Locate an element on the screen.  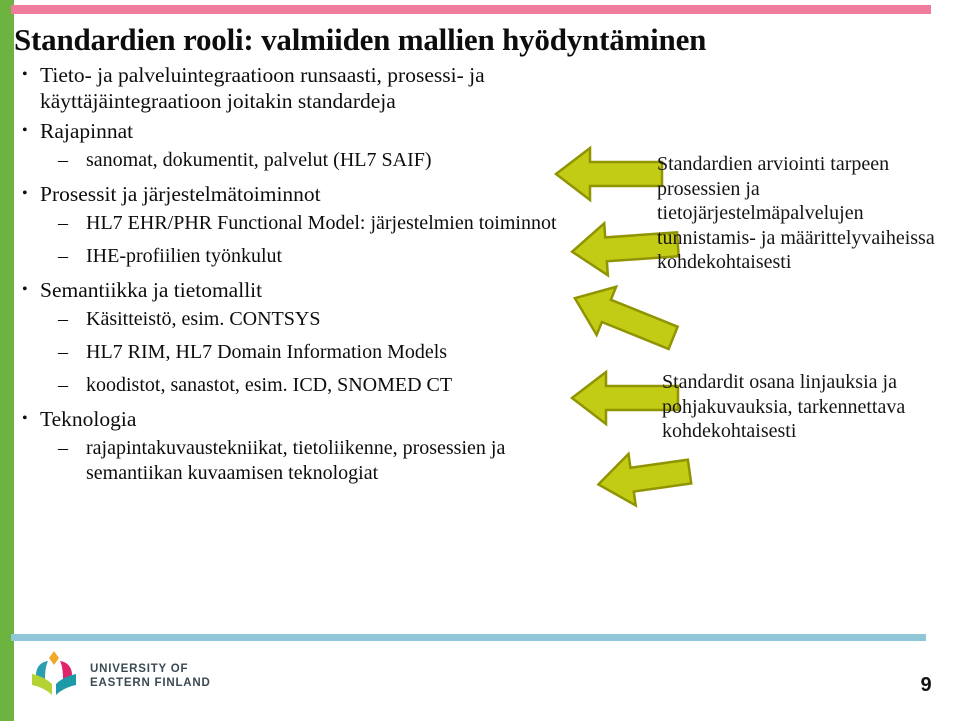
list-item: – IHE-profiilien työnkulut is located at coordinates (309, 256).